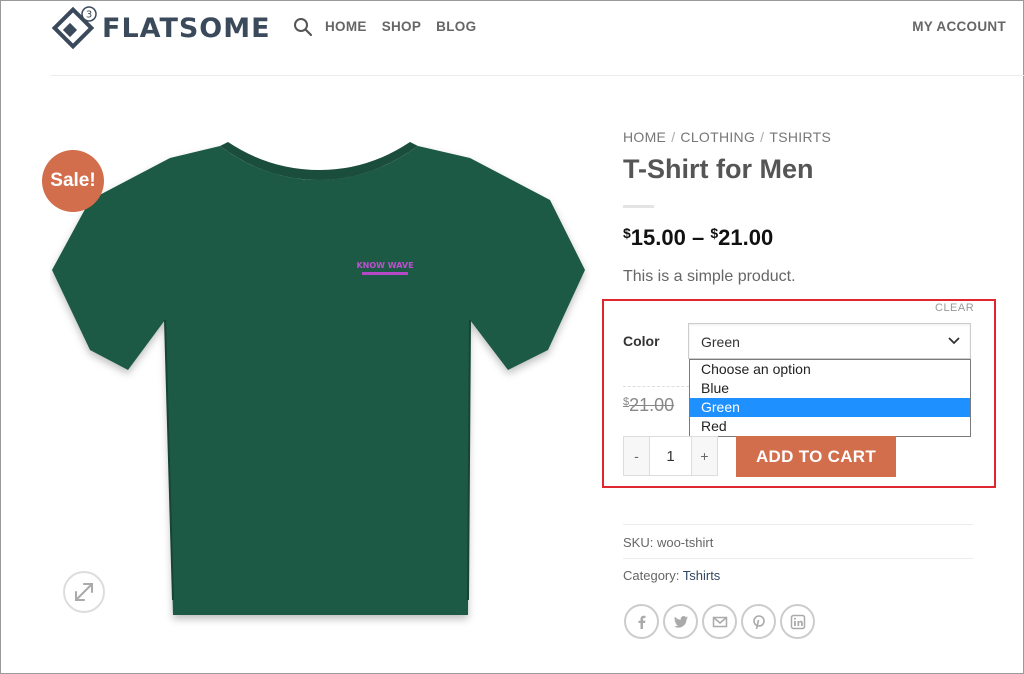 This screenshot has width=1024, height=674. I want to click on svg-text: 3, so click(89, 15).